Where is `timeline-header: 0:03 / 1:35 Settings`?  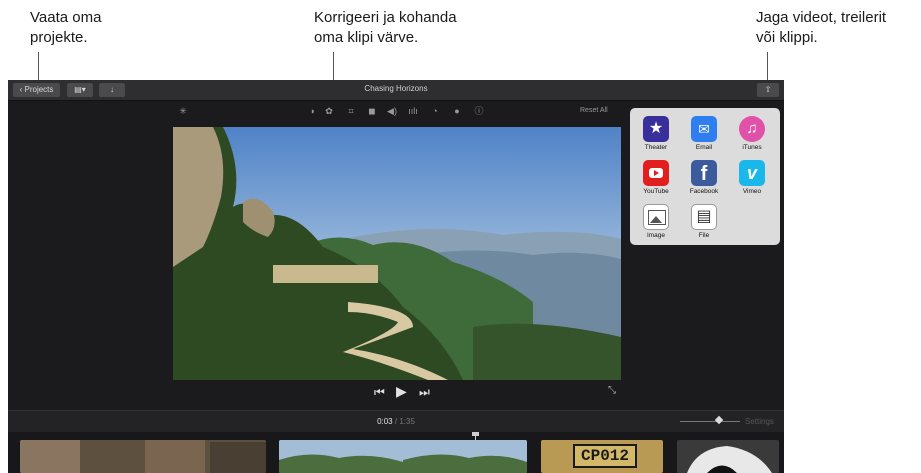 timeline-header: 0:03 / 1:35 Settings is located at coordinates (396, 421).